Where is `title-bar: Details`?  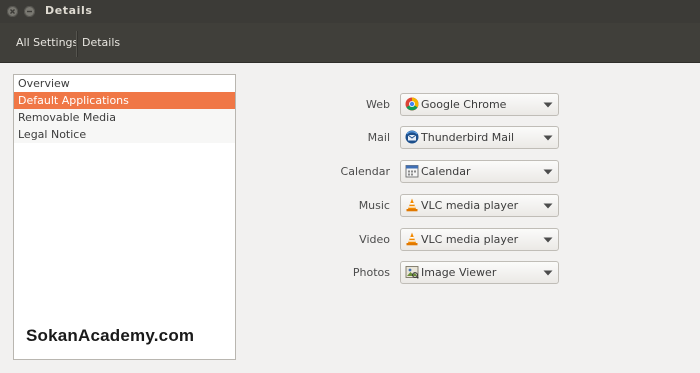 title-bar: Details is located at coordinates (350, 11).